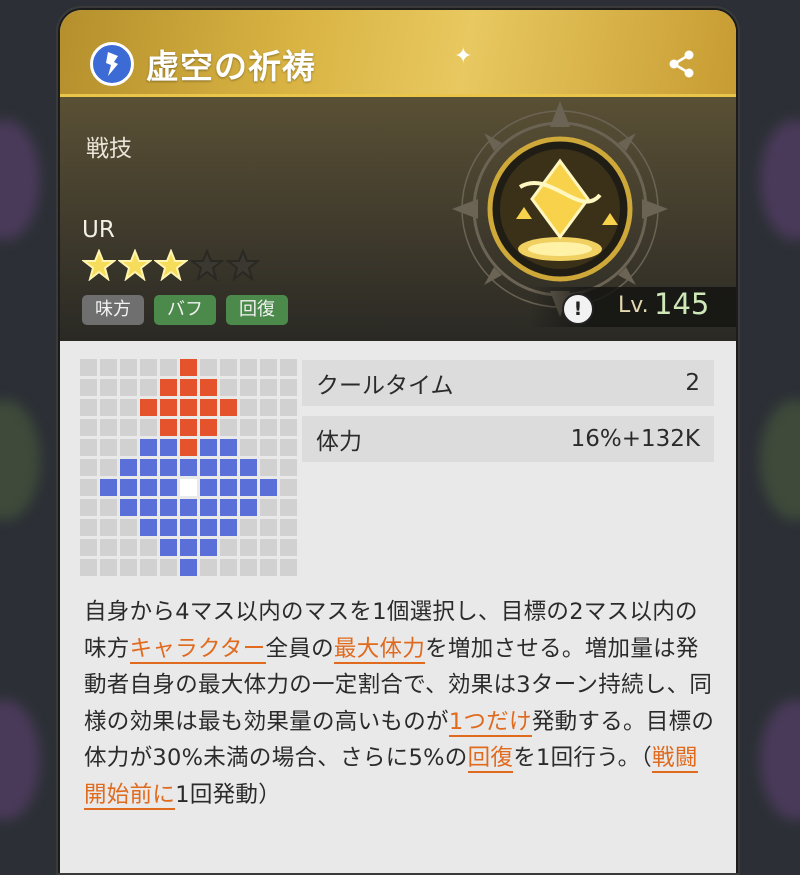  What do you see at coordinates (339, 442) in the screenshot?
I see `stat-label: 体力` at bounding box center [339, 442].